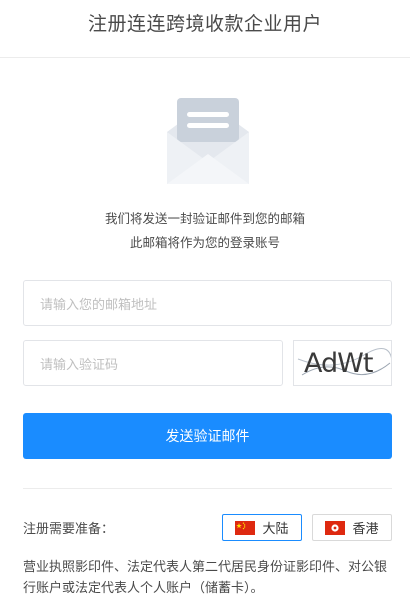 This screenshot has width=410, height=602. What do you see at coordinates (204, 24) in the screenshot?
I see `page-title: 注册连连跨境收款企业用户` at bounding box center [204, 24].